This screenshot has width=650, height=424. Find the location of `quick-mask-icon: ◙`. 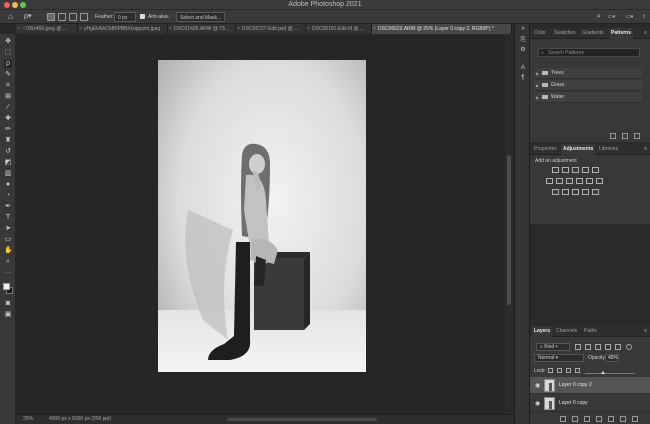

quick-mask-icon: ◙ is located at coordinates (8, 304).